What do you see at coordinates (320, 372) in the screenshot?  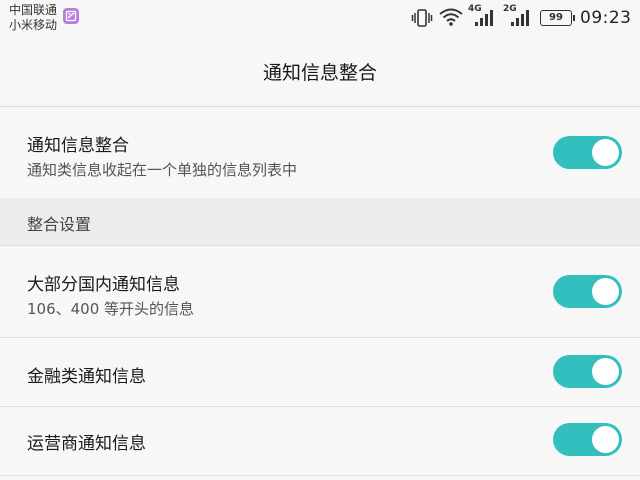 I see `setting-row-finance: 金融类通知信息` at bounding box center [320, 372].